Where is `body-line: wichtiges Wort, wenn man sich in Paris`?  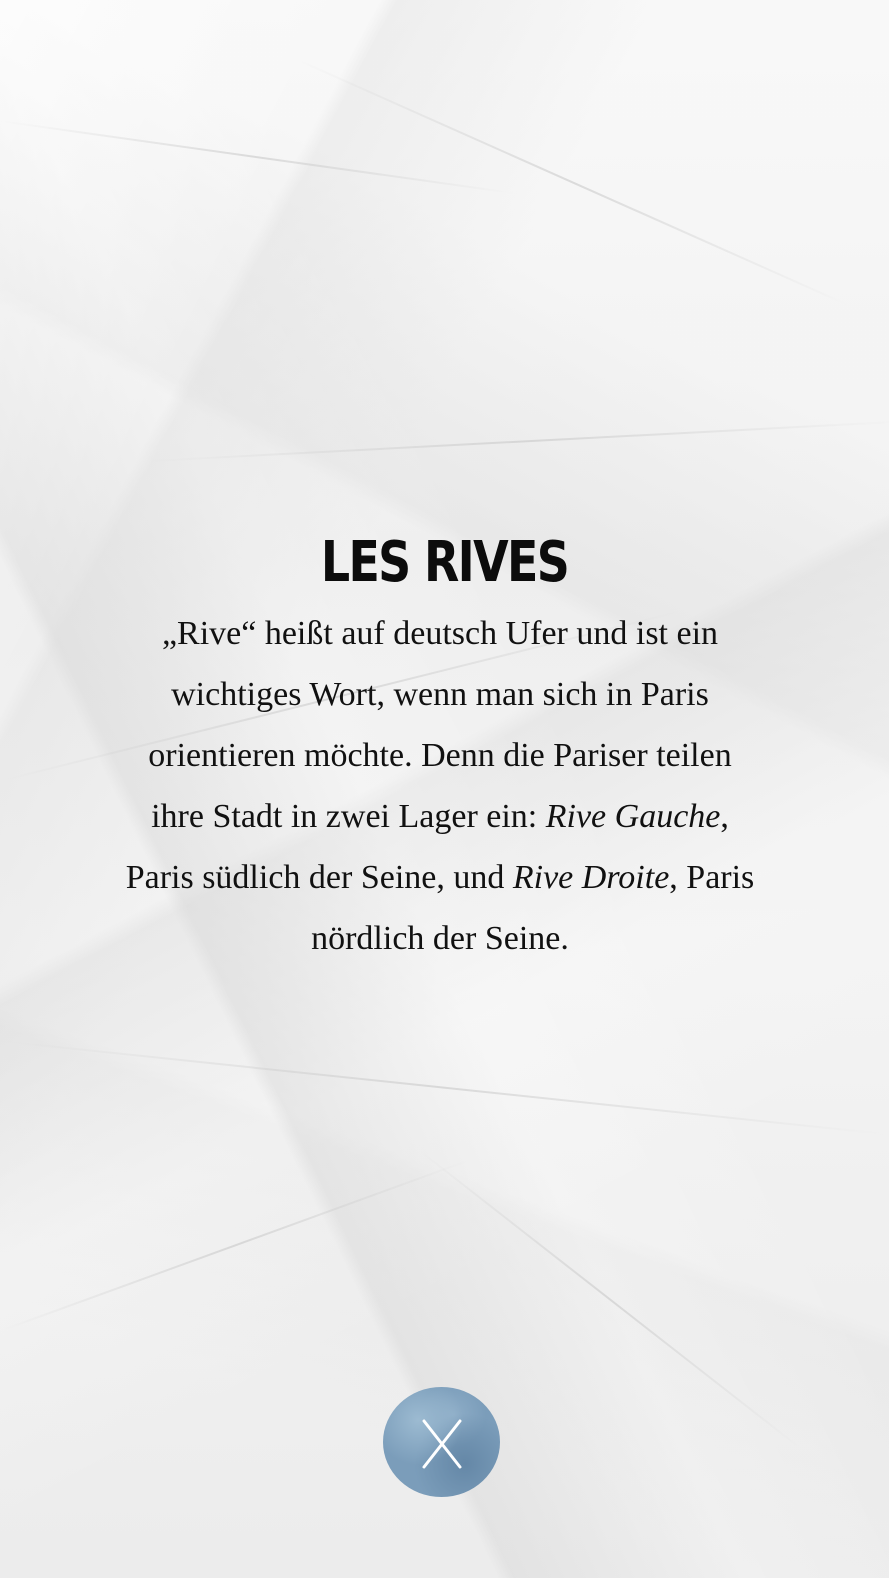 body-line: wichtiges Wort, wenn man sich in Paris is located at coordinates (440, 694).